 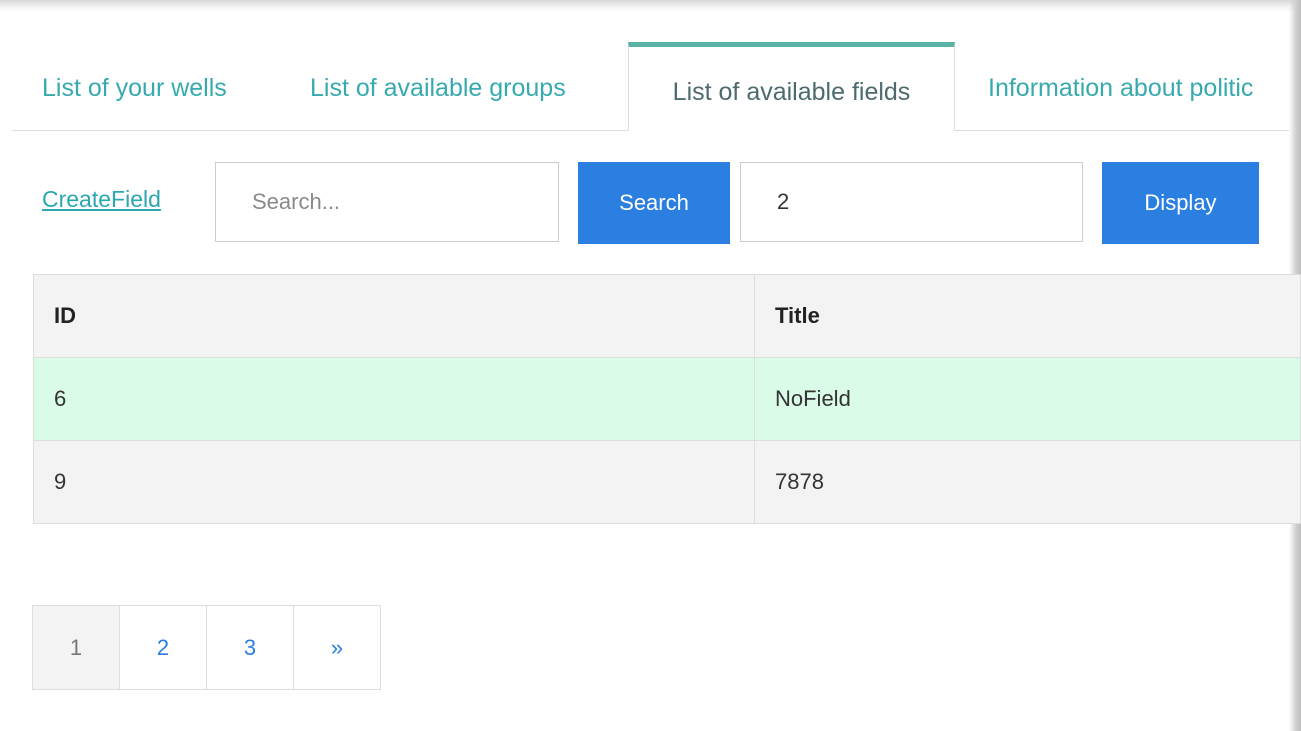 What do you see at coordinates (101, 199) in the screenshot?
I see `create-field-link: CreateField` at bounding box center [101, 199].